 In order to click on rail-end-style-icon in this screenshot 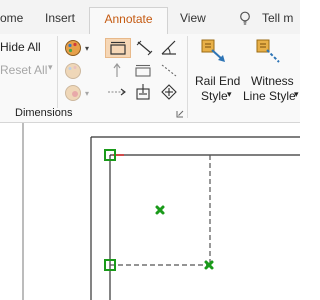, I will do `click(214, 51)`.